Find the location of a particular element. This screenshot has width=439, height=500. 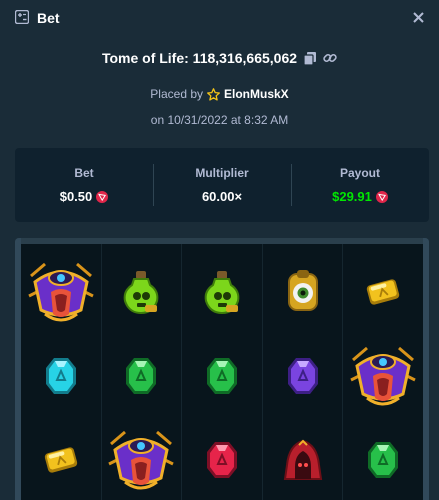

link-icon is located at coordinates (330, 58).